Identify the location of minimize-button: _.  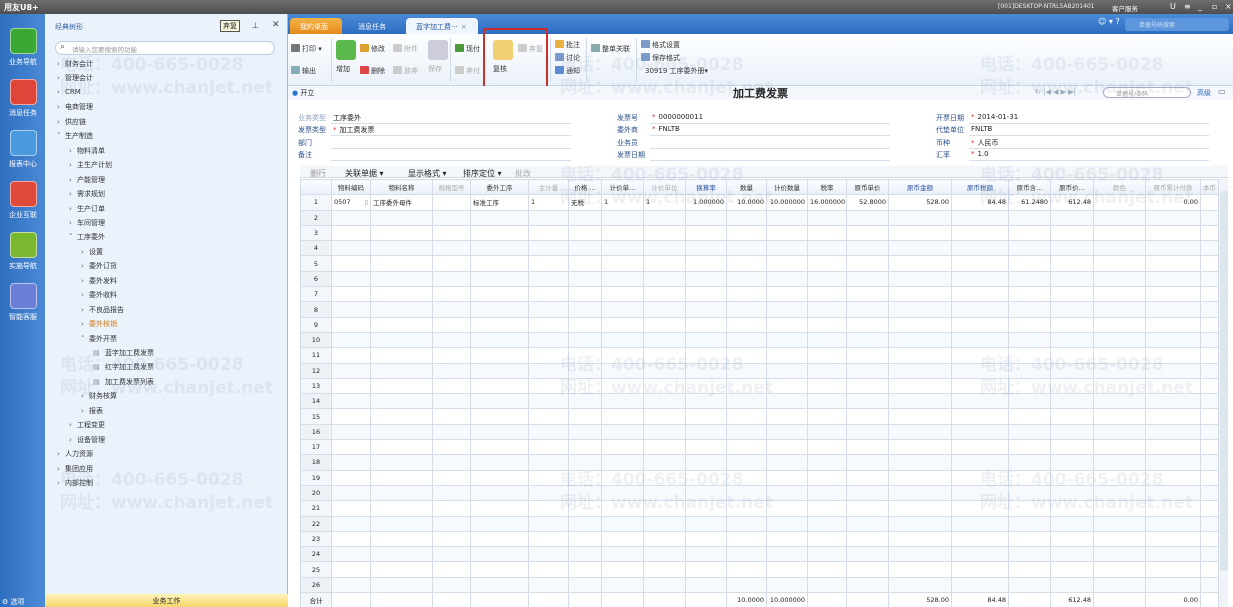
(1200, 6).